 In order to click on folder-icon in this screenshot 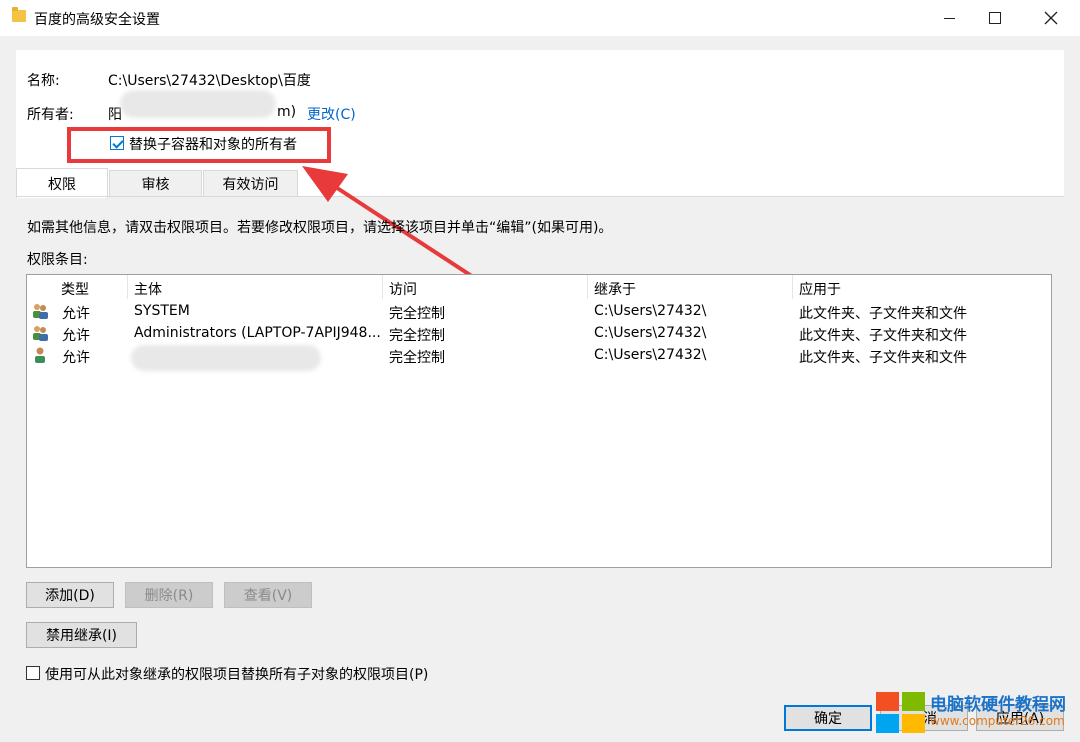, I will do `click(19, 14)`.